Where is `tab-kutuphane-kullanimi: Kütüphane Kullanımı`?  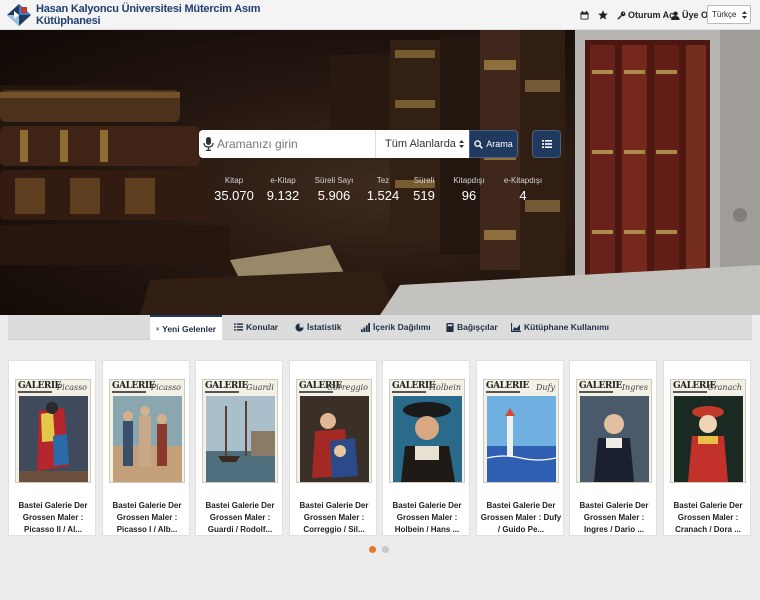
tab-kutuphane-kullanimi: Kütüphane Kullanımı is located at coordinates (560, 327).